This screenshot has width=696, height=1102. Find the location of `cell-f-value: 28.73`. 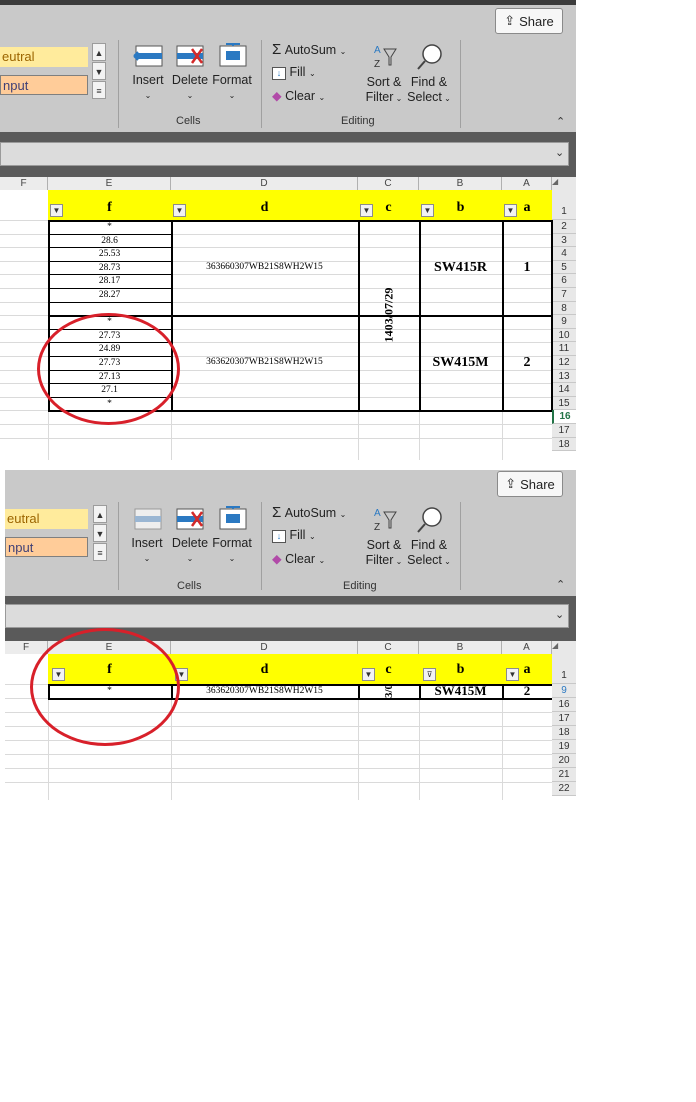

cell-f-value: 28.73 is located at coordinates (109, 269).